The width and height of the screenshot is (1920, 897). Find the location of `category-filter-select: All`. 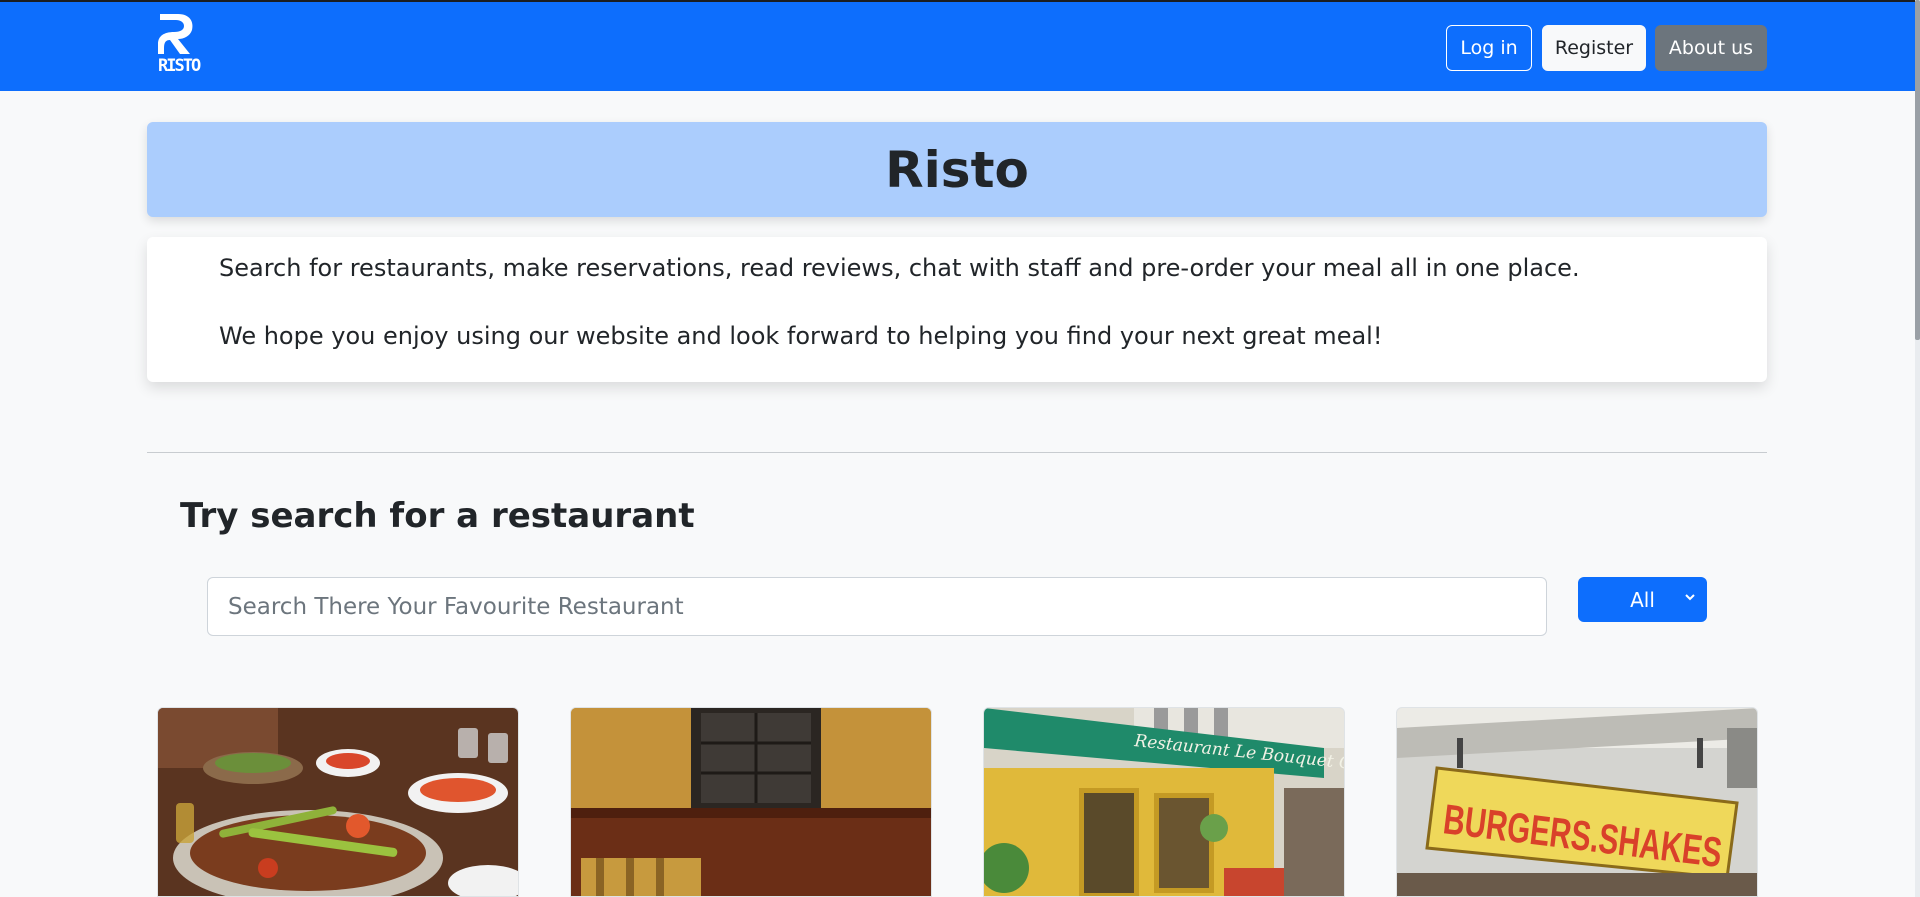

category-filter-select: All is located at coordinates (1642, 599).